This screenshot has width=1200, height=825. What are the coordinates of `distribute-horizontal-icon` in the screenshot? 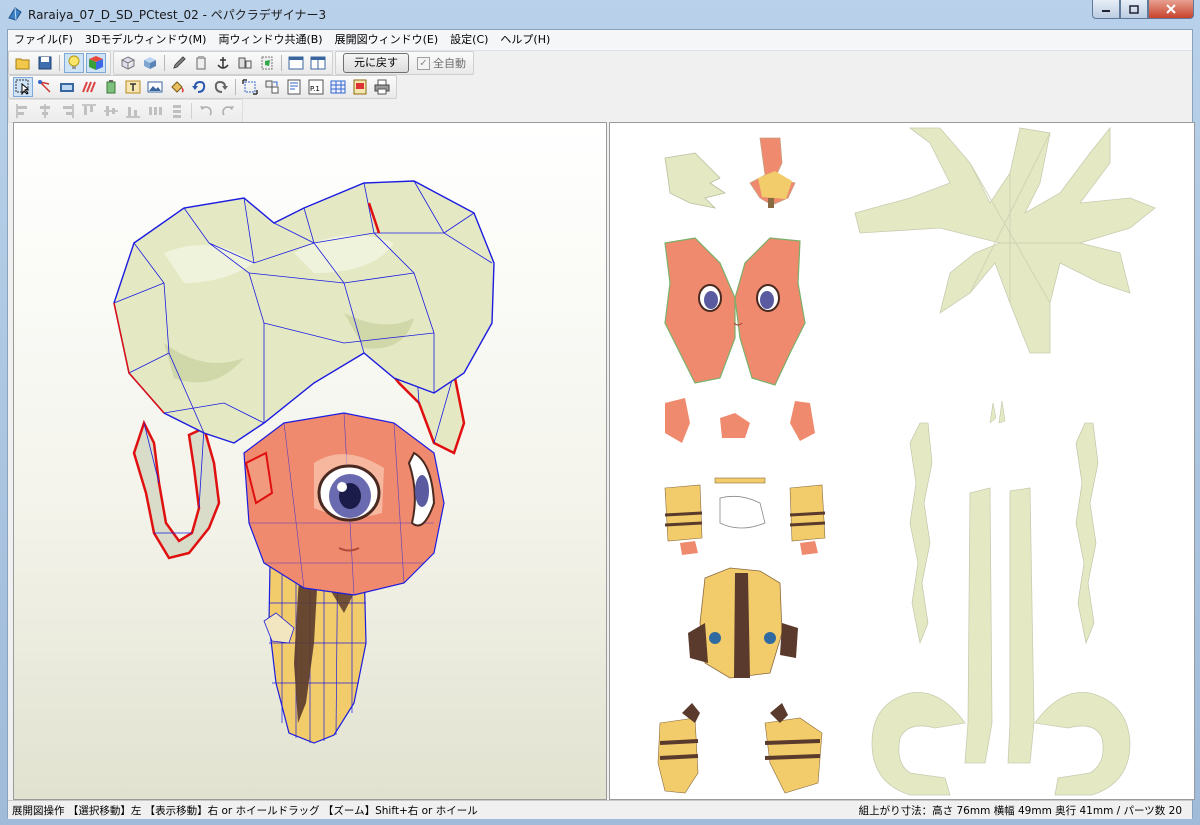 It's located at (155, 111).